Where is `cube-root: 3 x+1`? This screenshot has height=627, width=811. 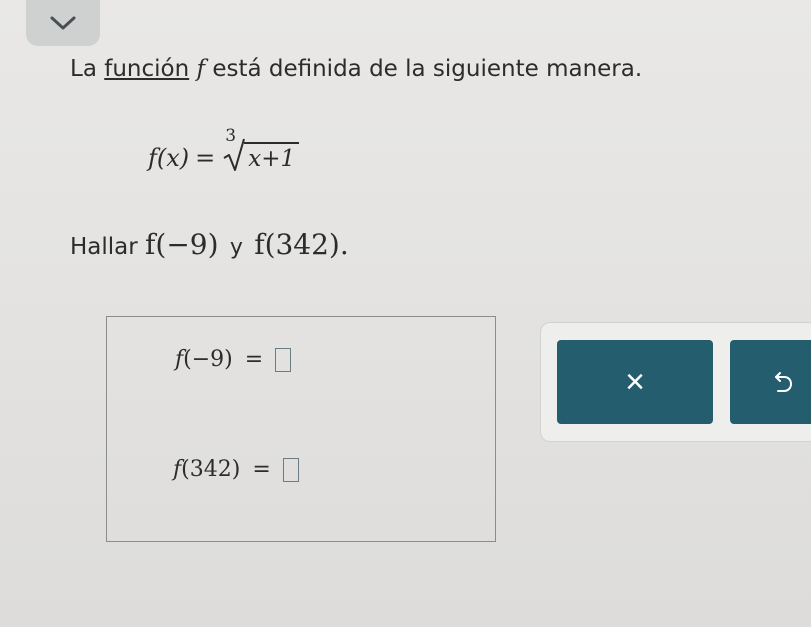 cube-root: 3 x+1 is located at coordinates (261, 149).